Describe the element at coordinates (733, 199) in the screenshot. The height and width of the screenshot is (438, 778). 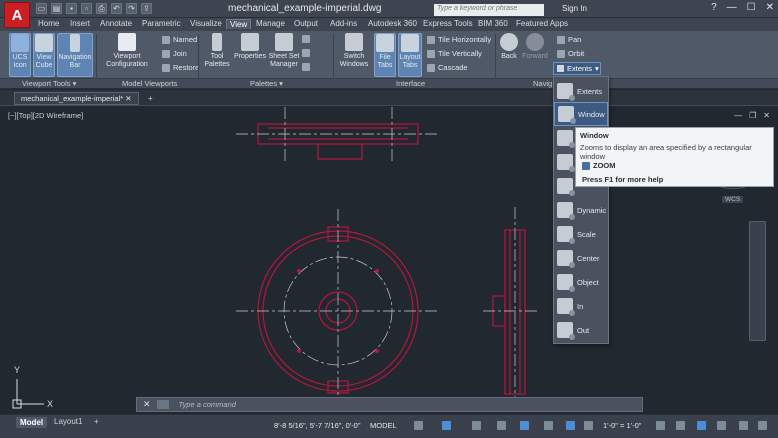
I see `wcs-menu: WCS` at that location.